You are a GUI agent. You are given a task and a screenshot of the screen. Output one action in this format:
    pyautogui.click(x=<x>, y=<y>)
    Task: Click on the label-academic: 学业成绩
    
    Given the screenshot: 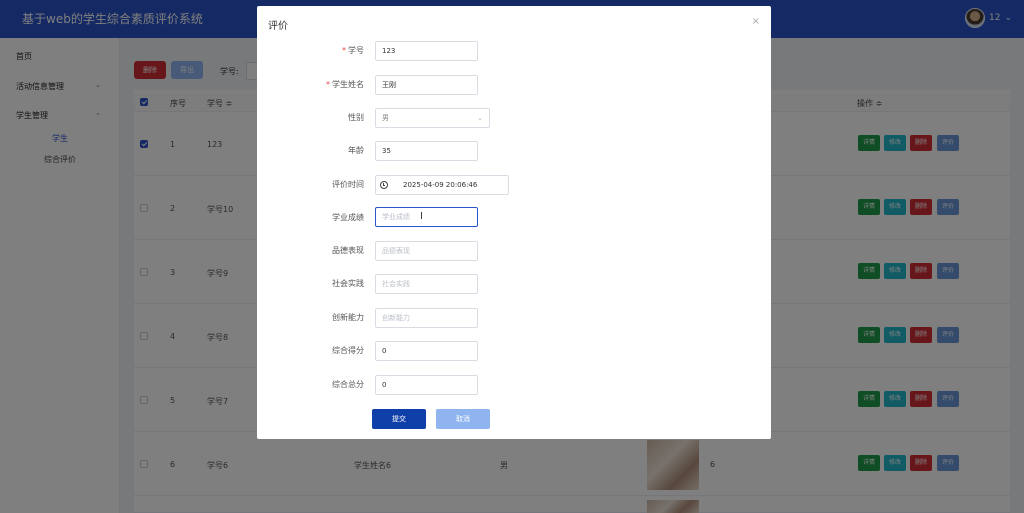 What is the action you would take?
    pyautogui.click(x=348, y=217)
    